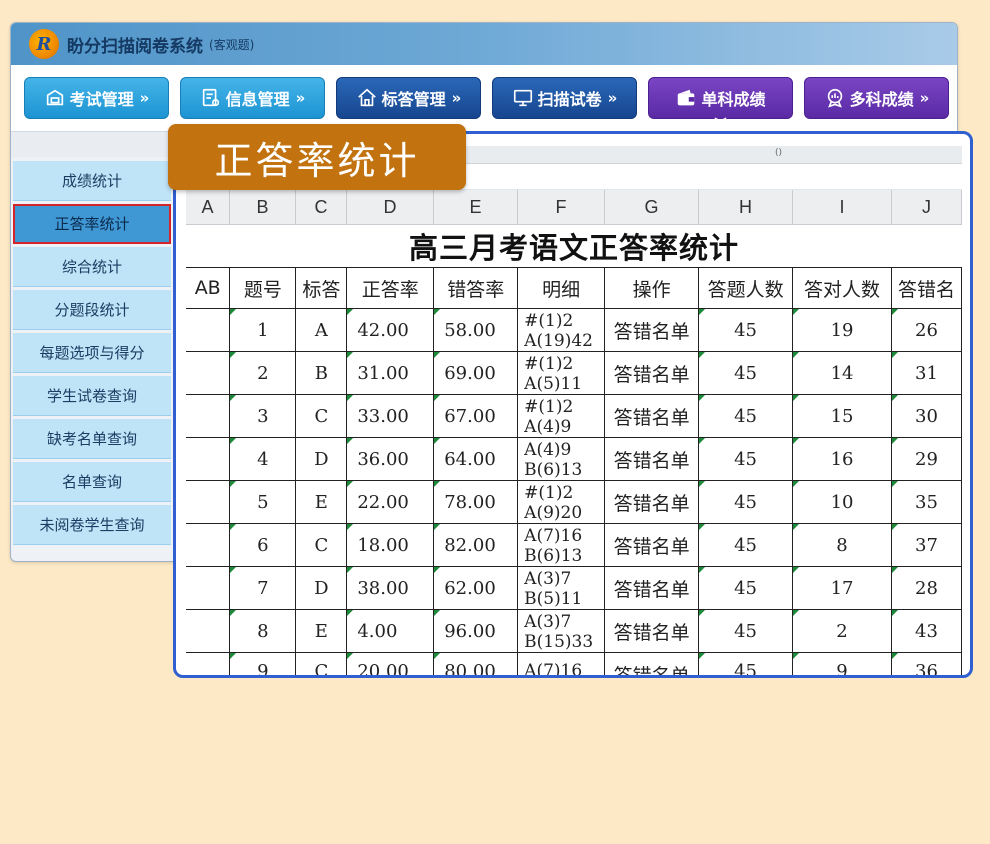  Describe the element at coordinates (470, 669) in the screenshot. I see `cell-text: 80.00` at that location.